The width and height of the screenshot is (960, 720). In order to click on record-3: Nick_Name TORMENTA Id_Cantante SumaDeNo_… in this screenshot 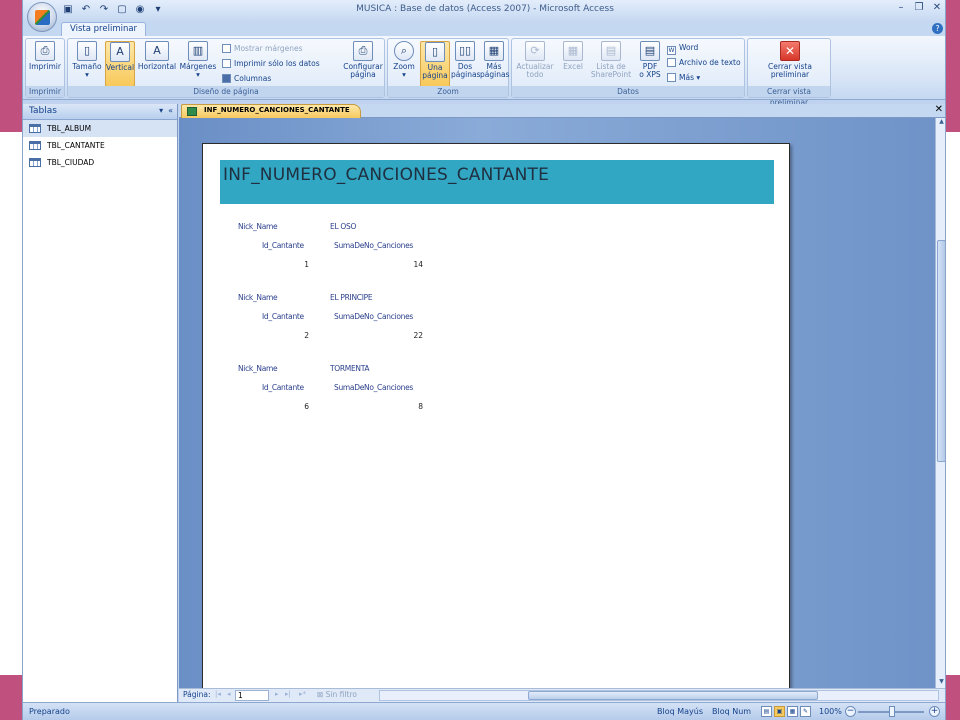, I will do `click(497, 399)`.